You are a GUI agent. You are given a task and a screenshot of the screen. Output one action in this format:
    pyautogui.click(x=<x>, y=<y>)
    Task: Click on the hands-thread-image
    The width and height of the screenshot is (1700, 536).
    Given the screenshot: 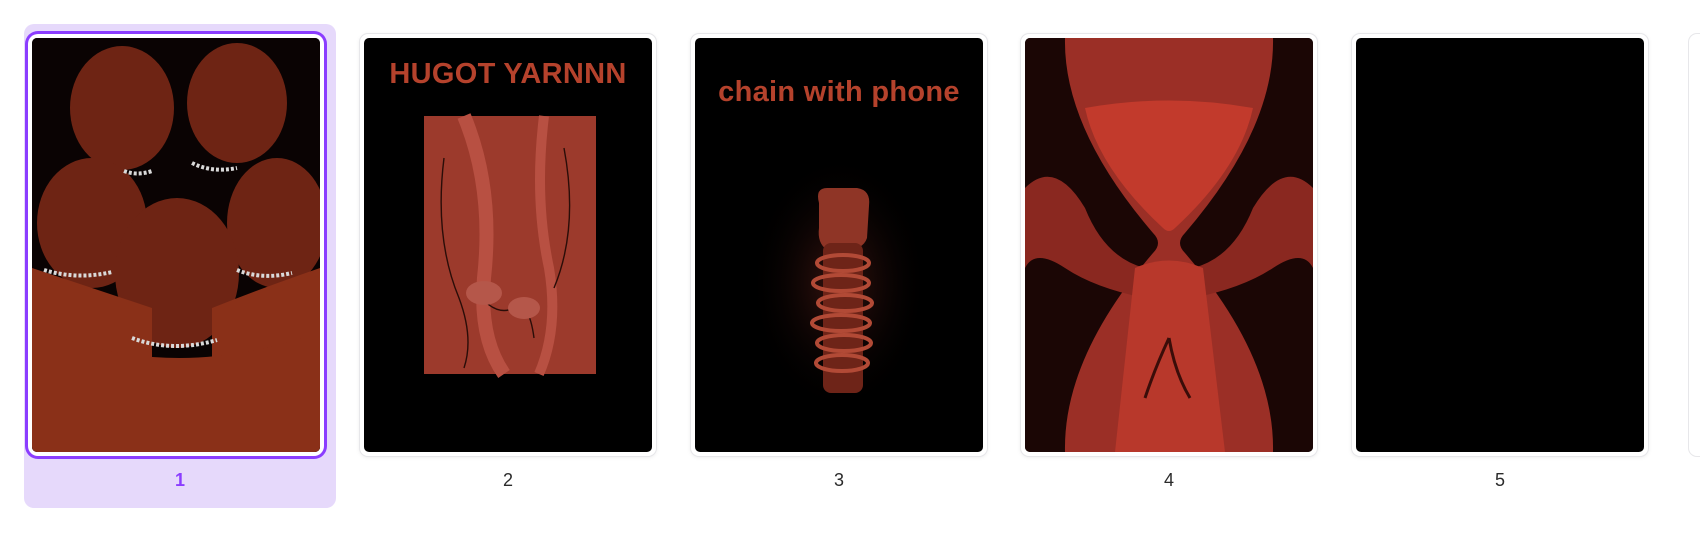 What is the action you would take?
    pyautogui.click(x=510, y=245)
    